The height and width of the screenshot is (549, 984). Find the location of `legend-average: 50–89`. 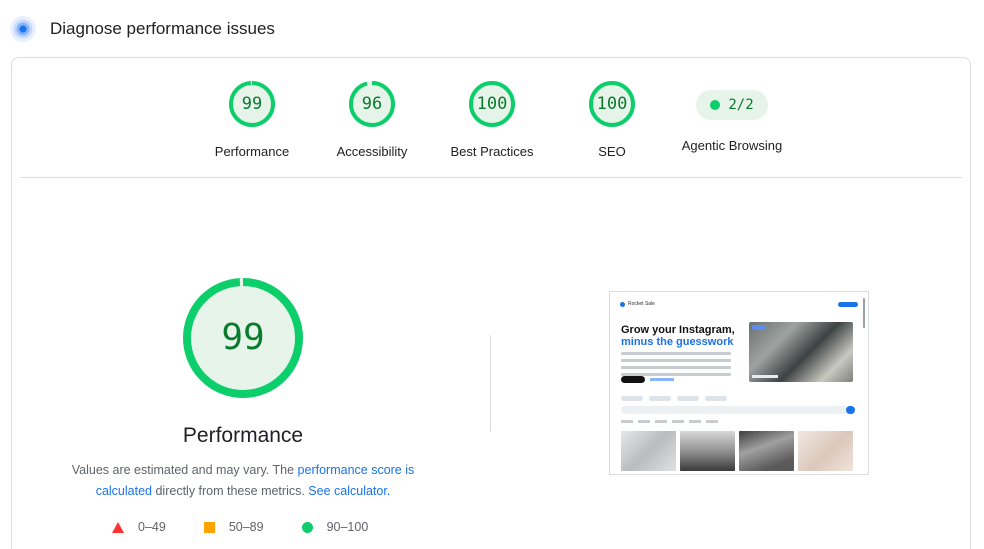

legend-average: 50–89 is located at coordinates (233, 527).